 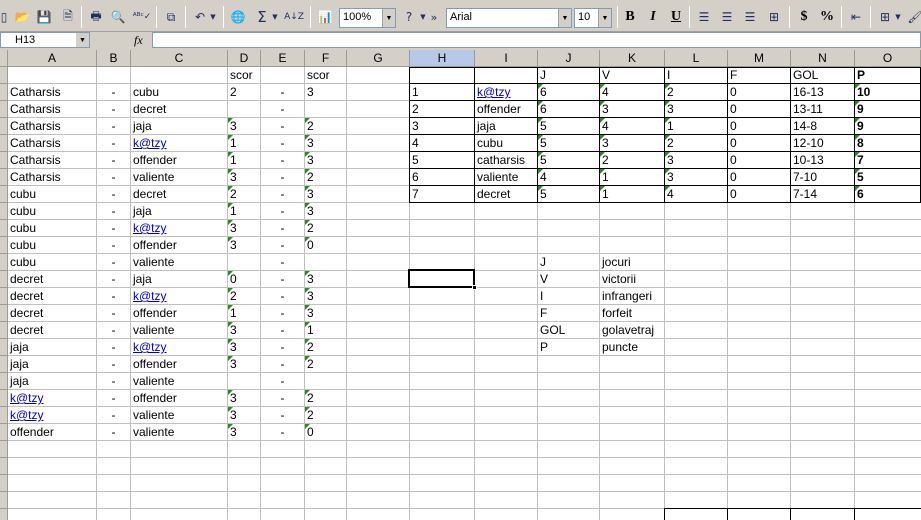 I want to click on fill-color-icon: 🖌, so click(x=913, y=17).